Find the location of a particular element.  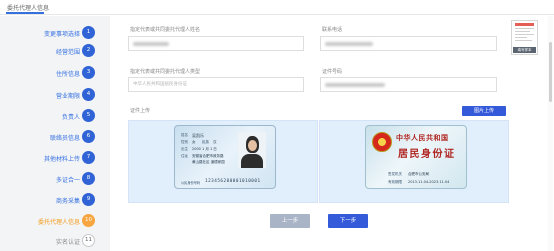

card-ethnic: 汉 is located at coordinates (215, 142).